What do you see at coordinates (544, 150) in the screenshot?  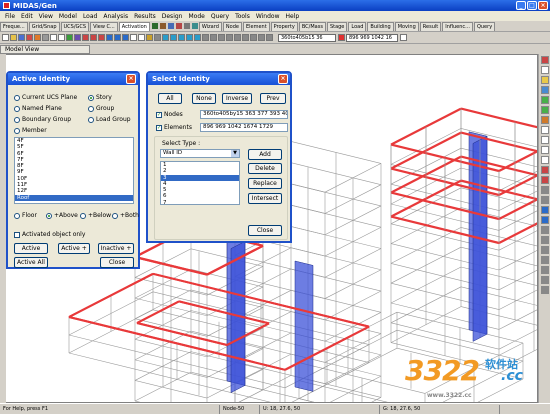 I see `rotate-up-icon` at bounding box center [544, 150].